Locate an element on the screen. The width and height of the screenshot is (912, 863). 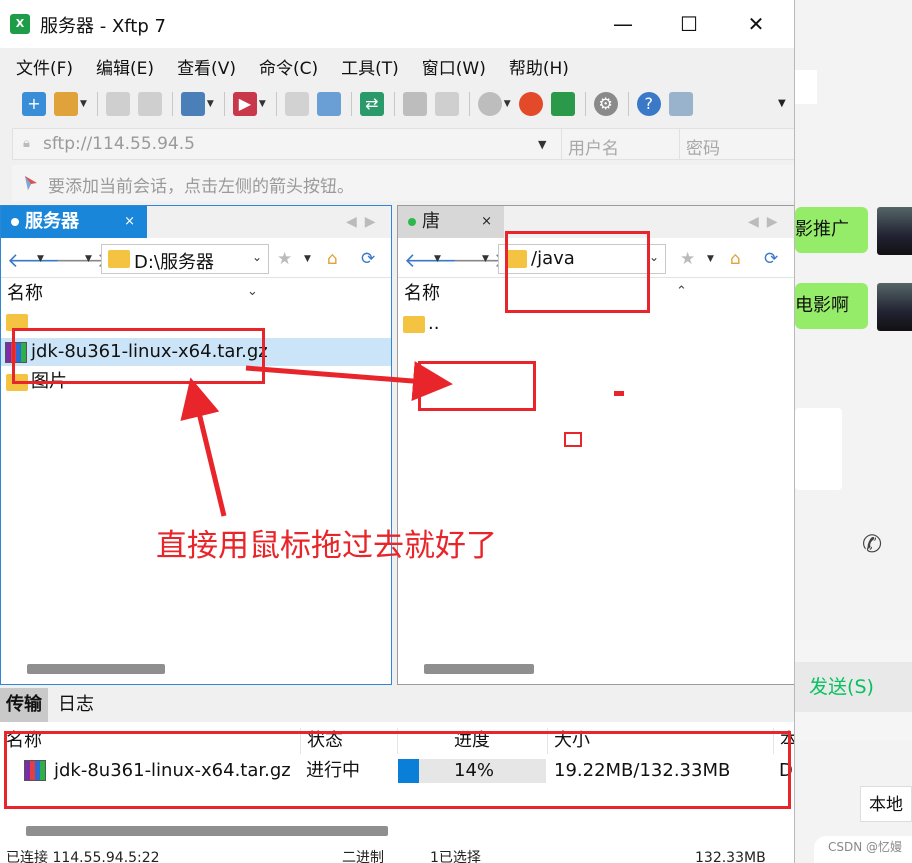
drag-arrow is located at coordinates (349, 381).